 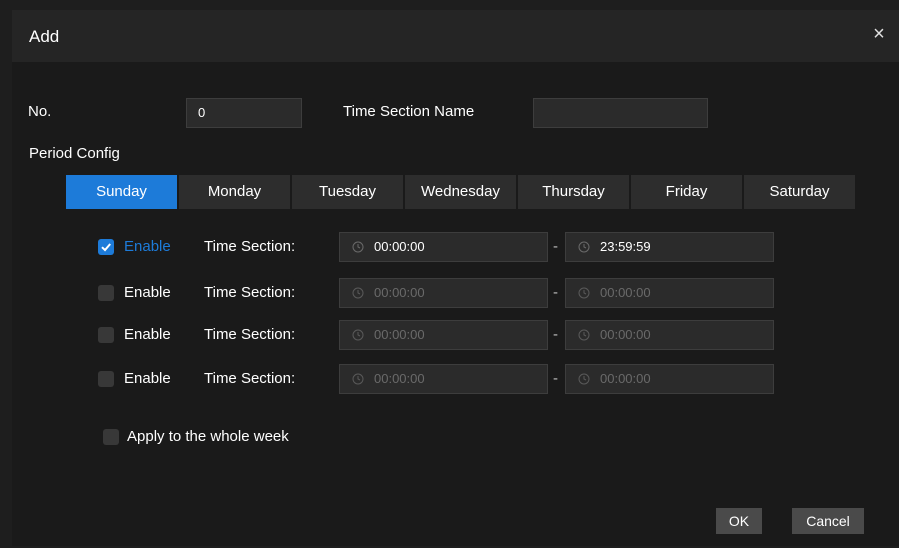 I want to click on tab-saturday: Saturday, so click(x=799, y=192).